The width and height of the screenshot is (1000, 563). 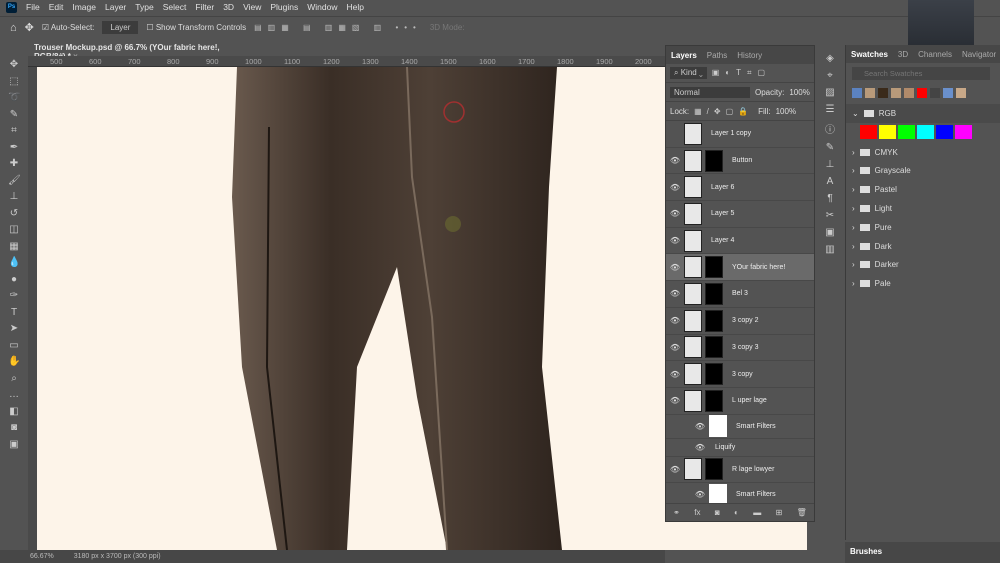 What do you see at coordinates (869, 54) in the screenshot?
I see `tab-swatches: Swatches` at bounding box center [869, 54].